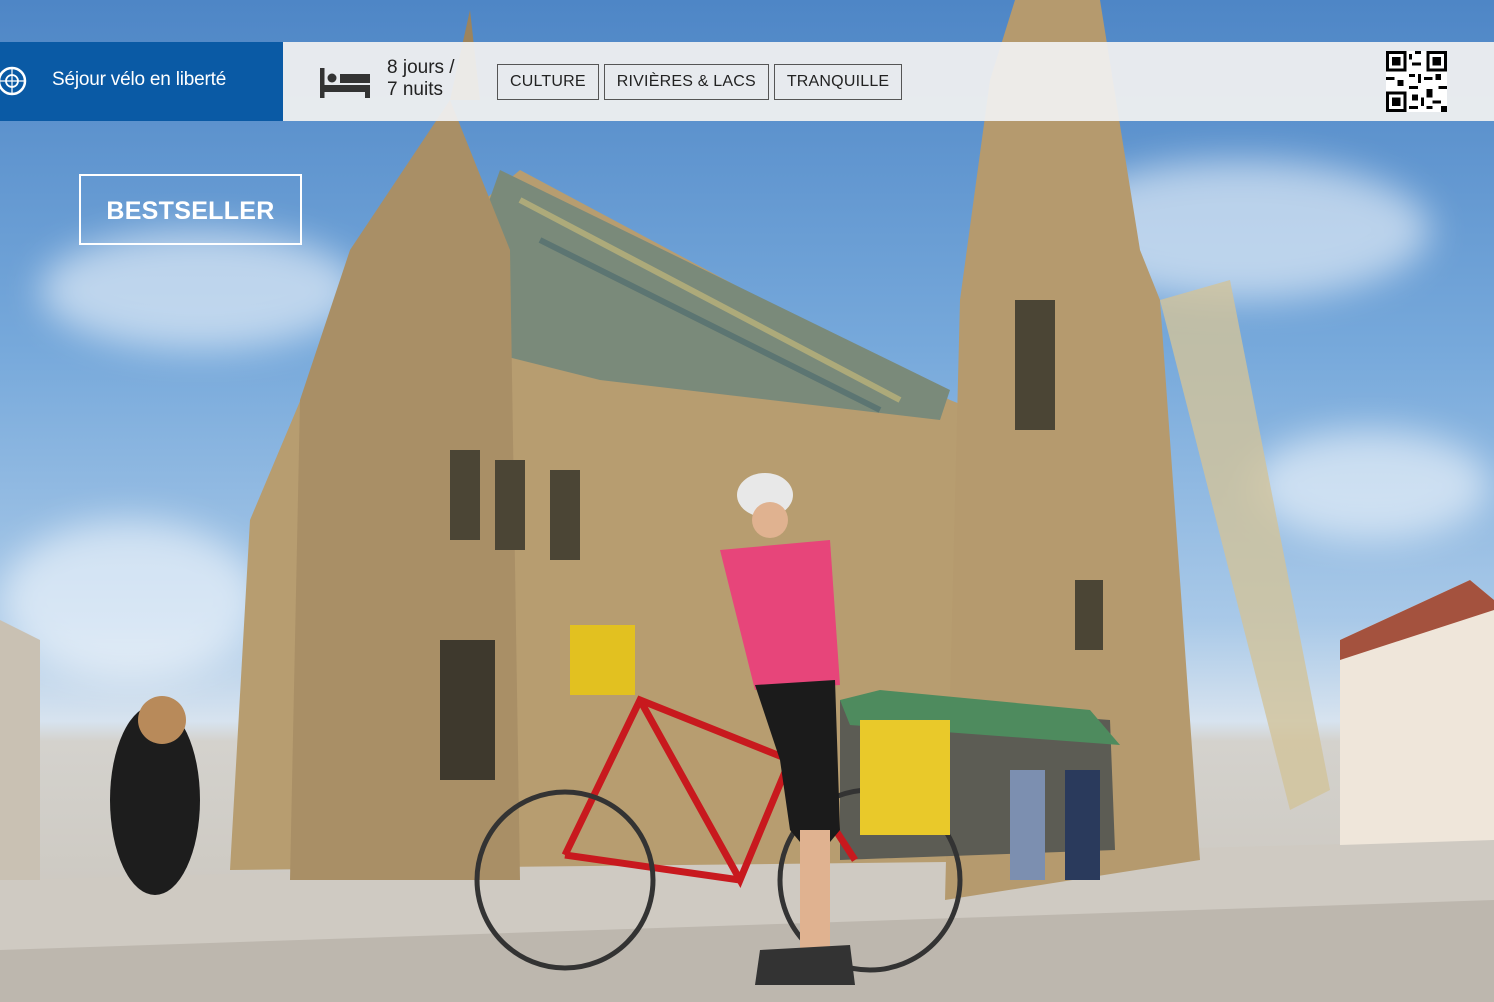  I want to click on trip-duration: 8 jours / 7 nuits, so click(421, 79).